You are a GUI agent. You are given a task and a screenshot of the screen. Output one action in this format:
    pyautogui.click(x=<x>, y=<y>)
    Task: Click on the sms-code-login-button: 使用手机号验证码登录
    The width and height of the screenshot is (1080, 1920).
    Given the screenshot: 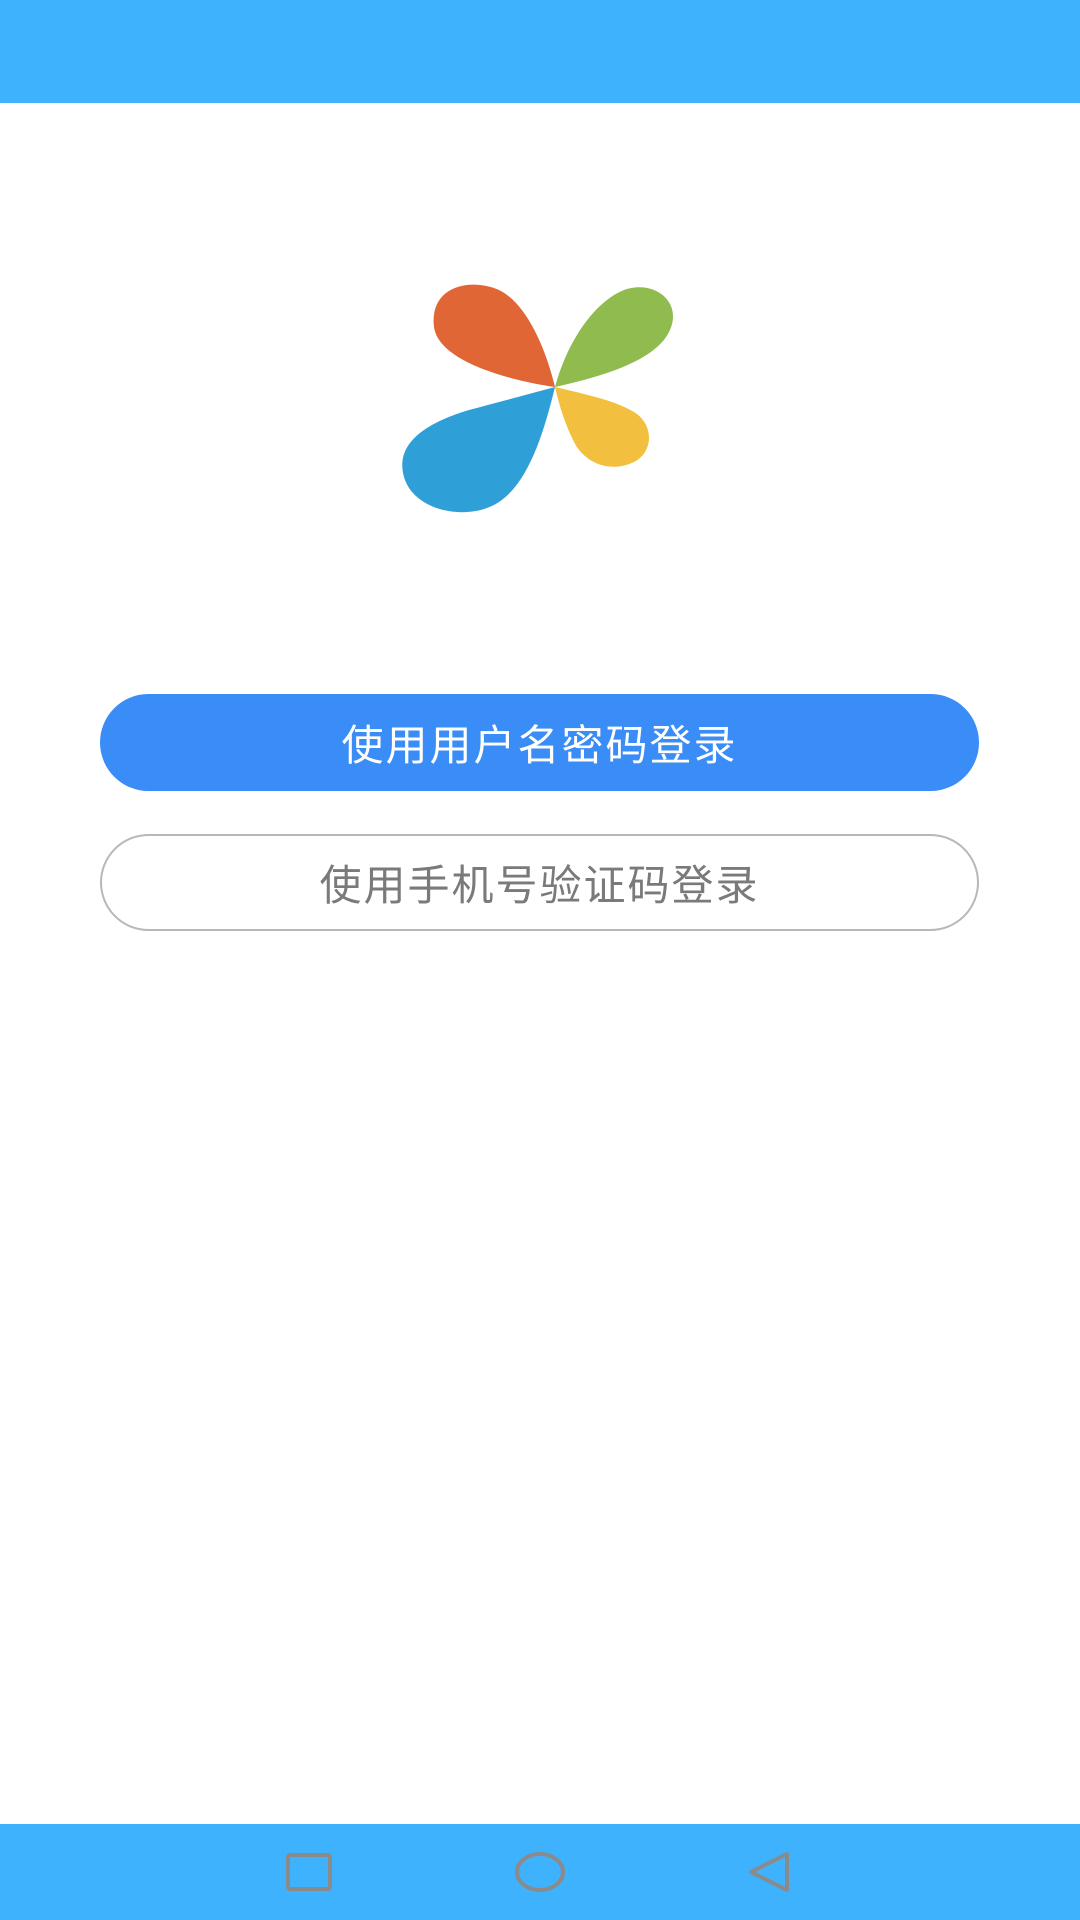 What is the action you would take?
    pyautogui.click(x=539, y=882)
    